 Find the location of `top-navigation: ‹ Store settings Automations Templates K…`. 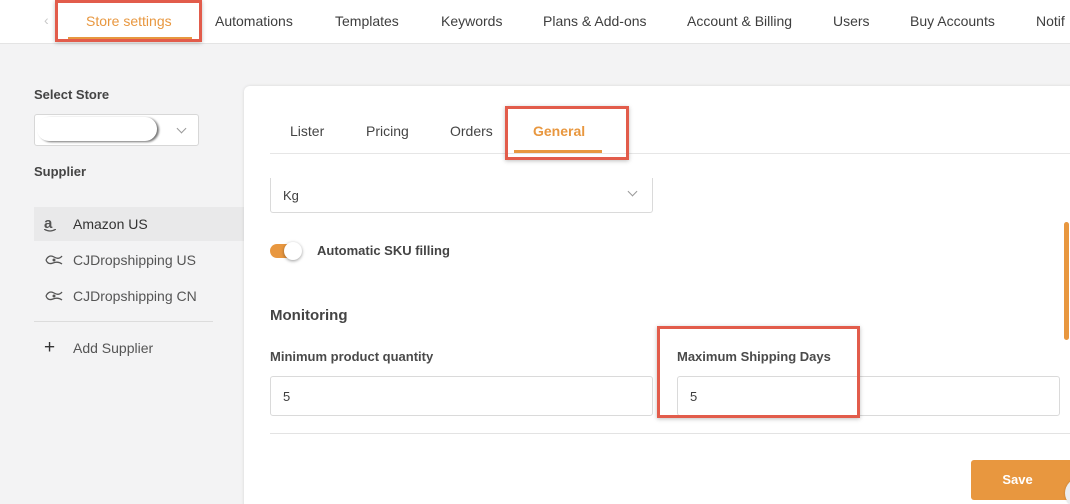

top-navigation: ‹ Store settings Automations Templates K… is located at coordinates (535, 22).